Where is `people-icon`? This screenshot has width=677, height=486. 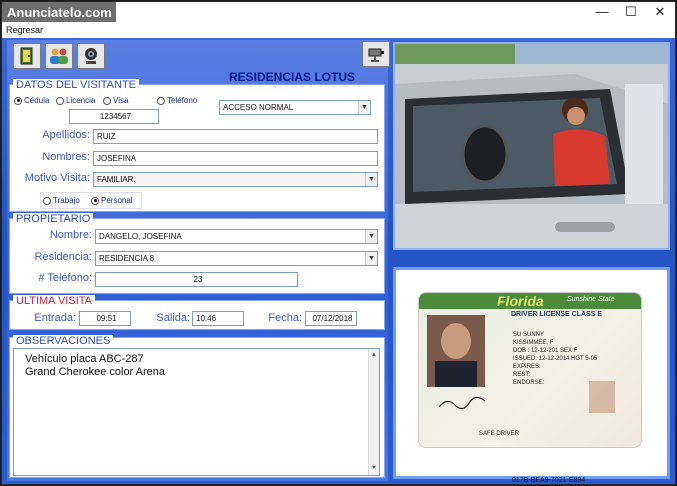 people-icon is located at coordinates (59, 56).